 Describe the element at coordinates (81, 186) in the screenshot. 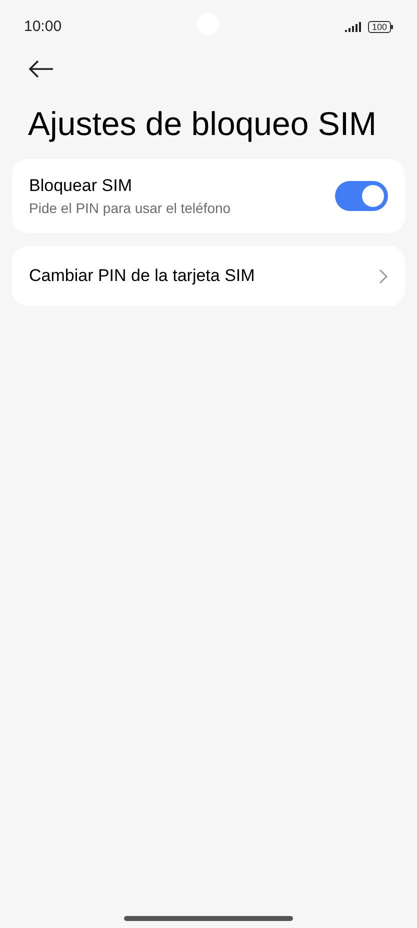

I see `setting-label: Bloquear SIM` at that location.